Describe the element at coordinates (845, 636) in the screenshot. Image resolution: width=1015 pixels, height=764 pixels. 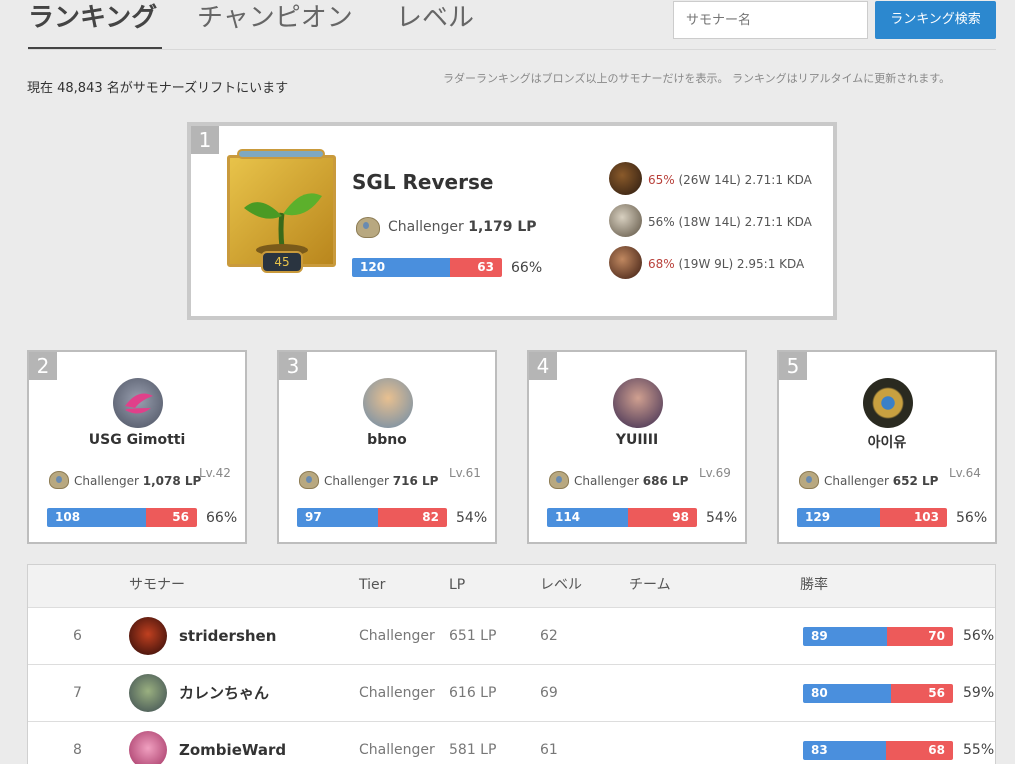
I see `wins-segment: 89` at that location.